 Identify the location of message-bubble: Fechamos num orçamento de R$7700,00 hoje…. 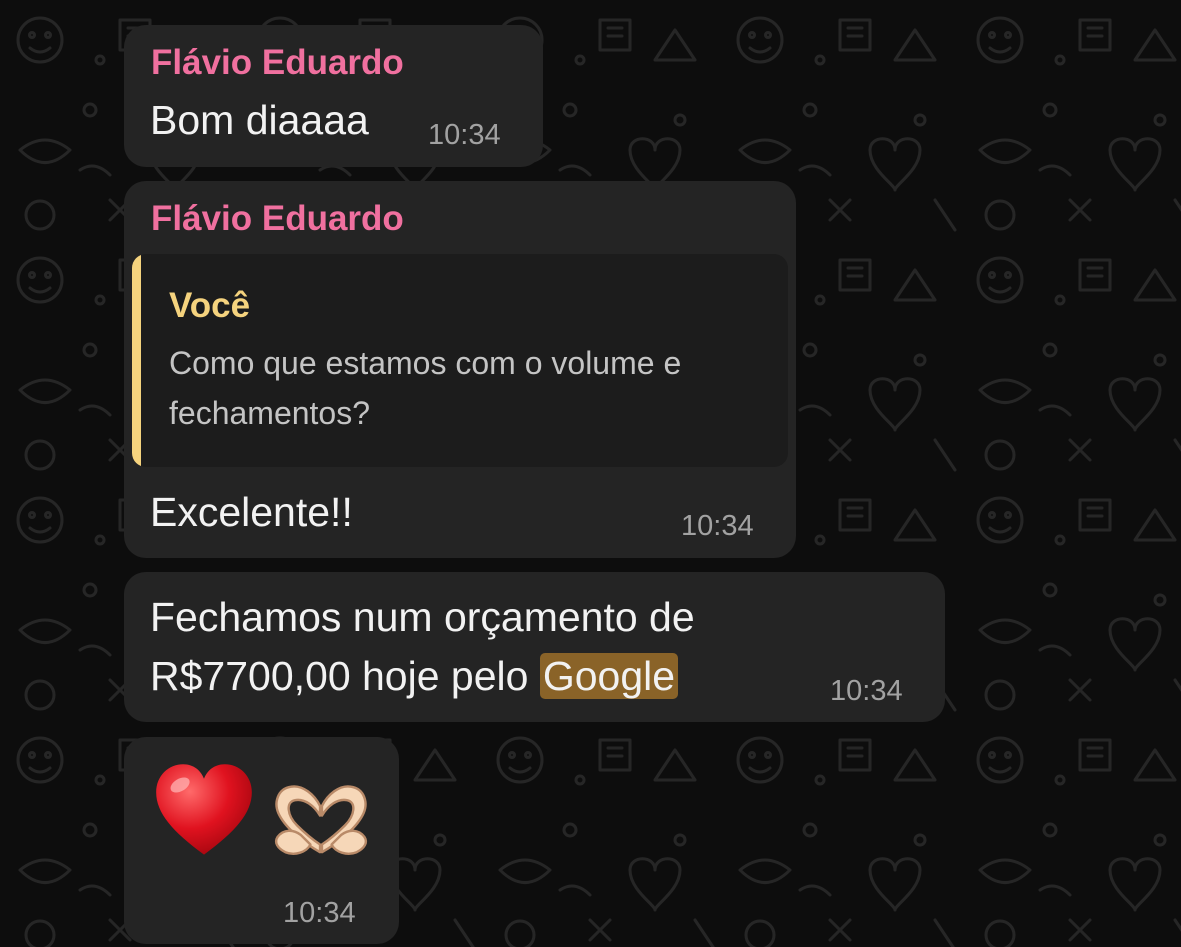
(534, 647).